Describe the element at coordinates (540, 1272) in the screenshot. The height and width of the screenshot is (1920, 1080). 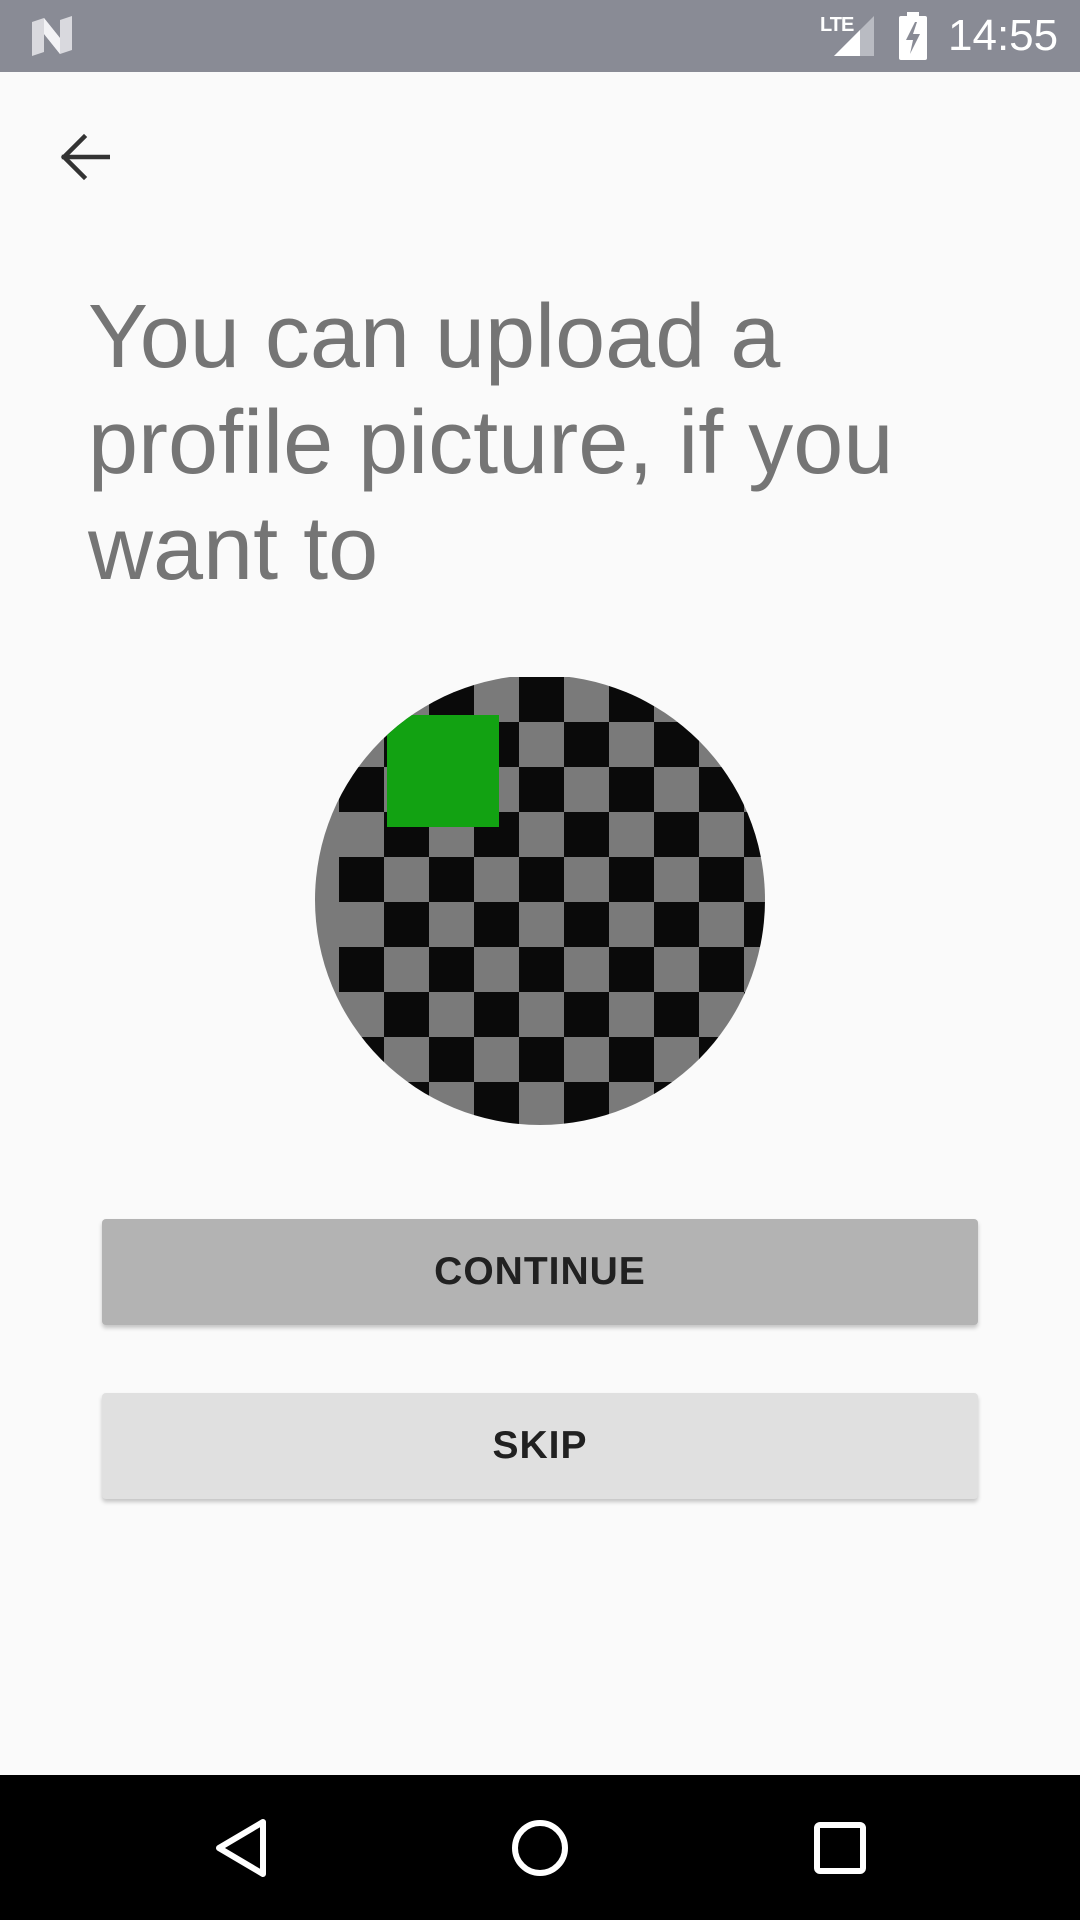
I see `continue-button: CONTINUE` at that location.